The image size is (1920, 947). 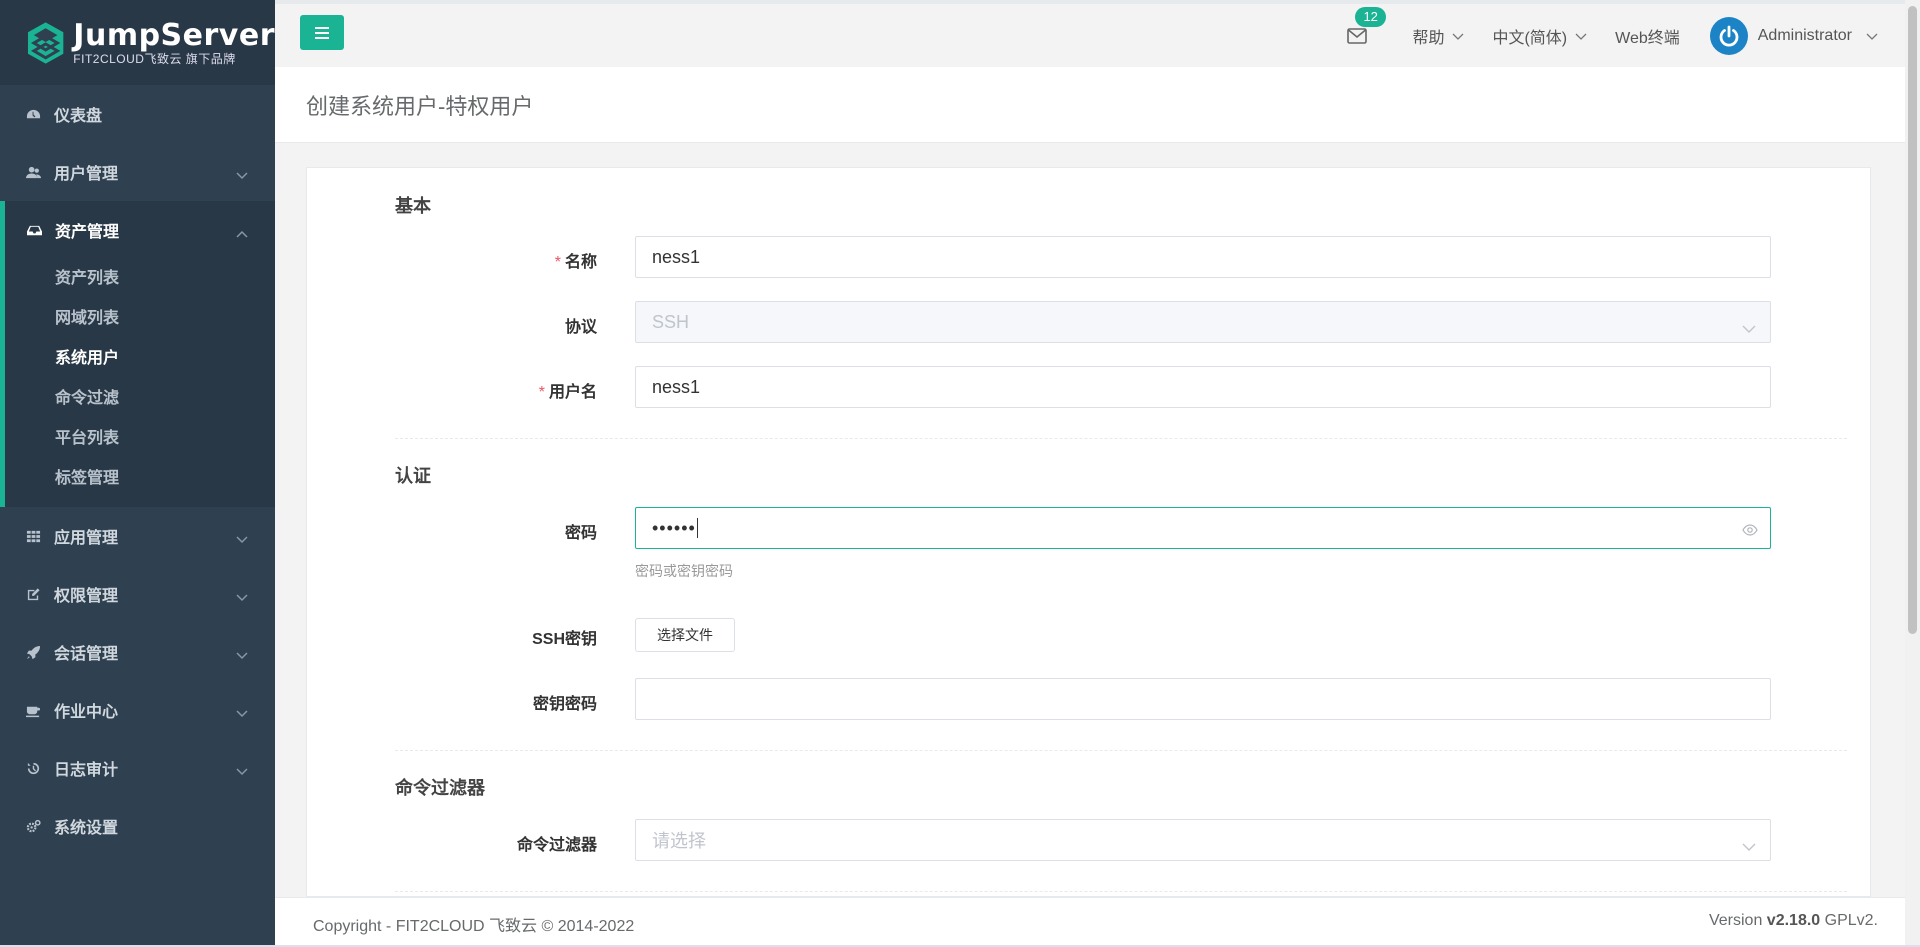 What do you see at coordinates (580, 533) in the screenshot?
I see `password-label: 密码` at bounding box center [580, 533].